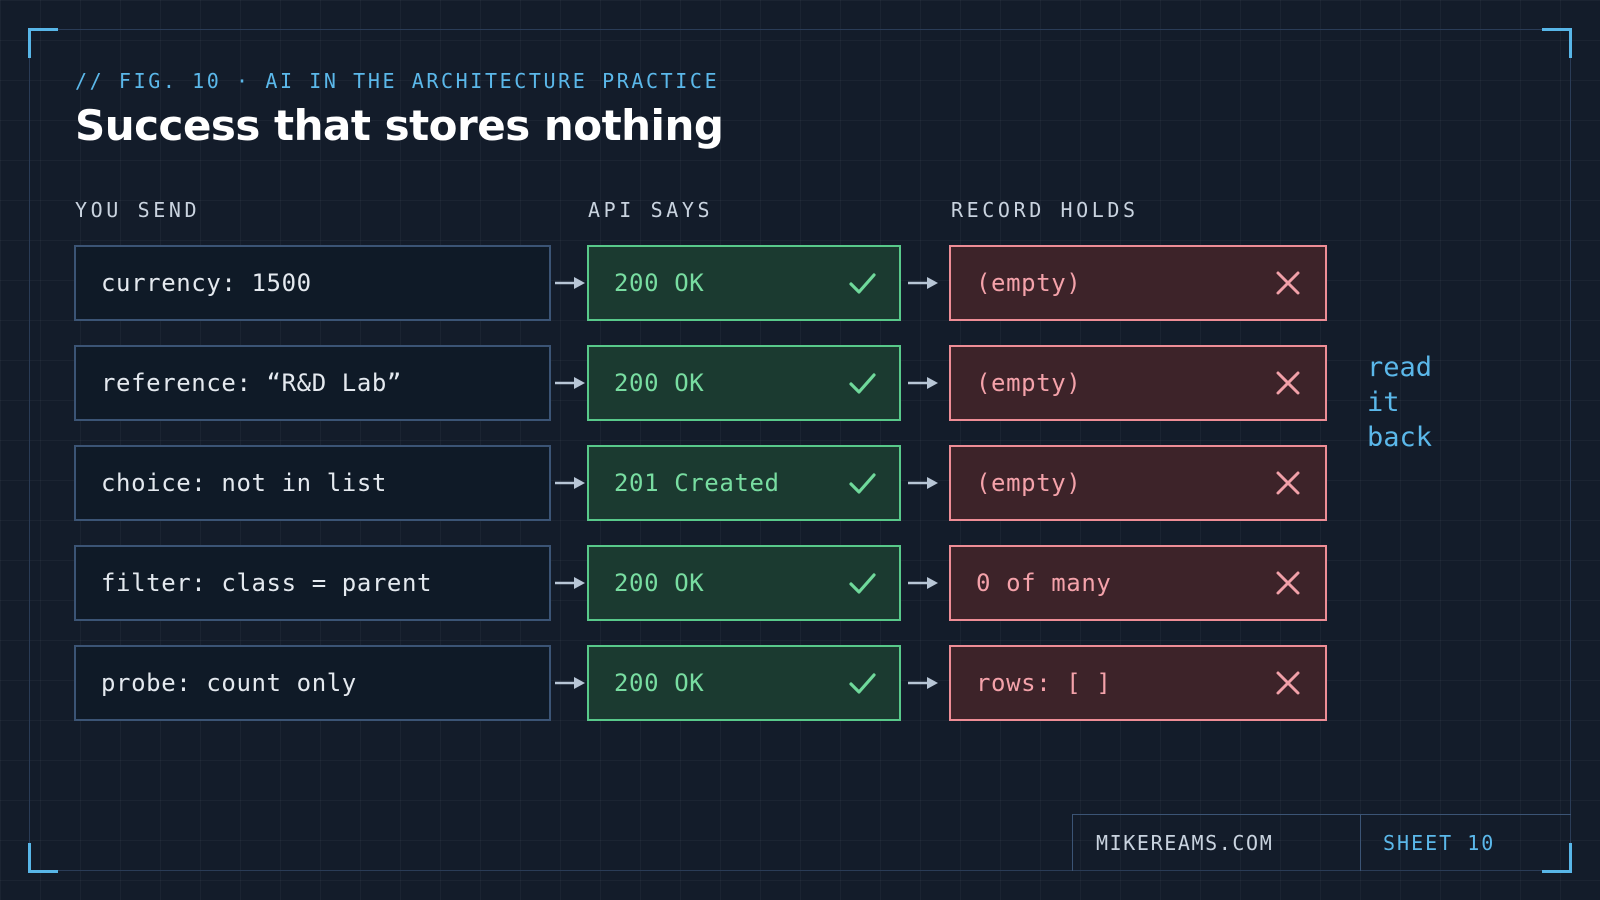 The width and height of the screenshot is (1600, 900). Describe the element at coordinates (206, 283) in the screenshot. I see `send-value: currency: 1500` at that location.